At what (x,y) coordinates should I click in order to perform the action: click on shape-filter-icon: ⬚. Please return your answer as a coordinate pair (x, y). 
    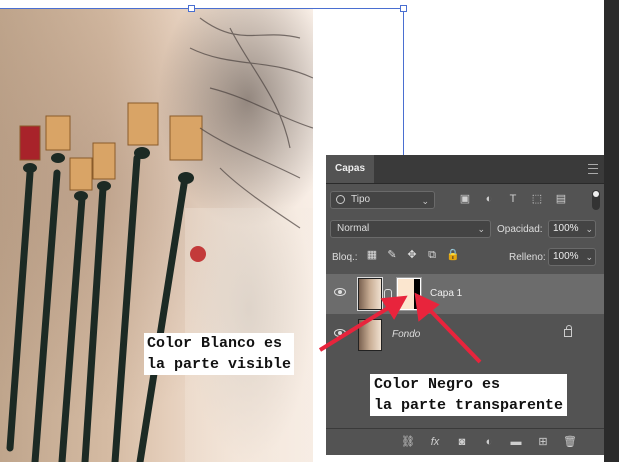
    Looking at the image, I should click on (537, 199).